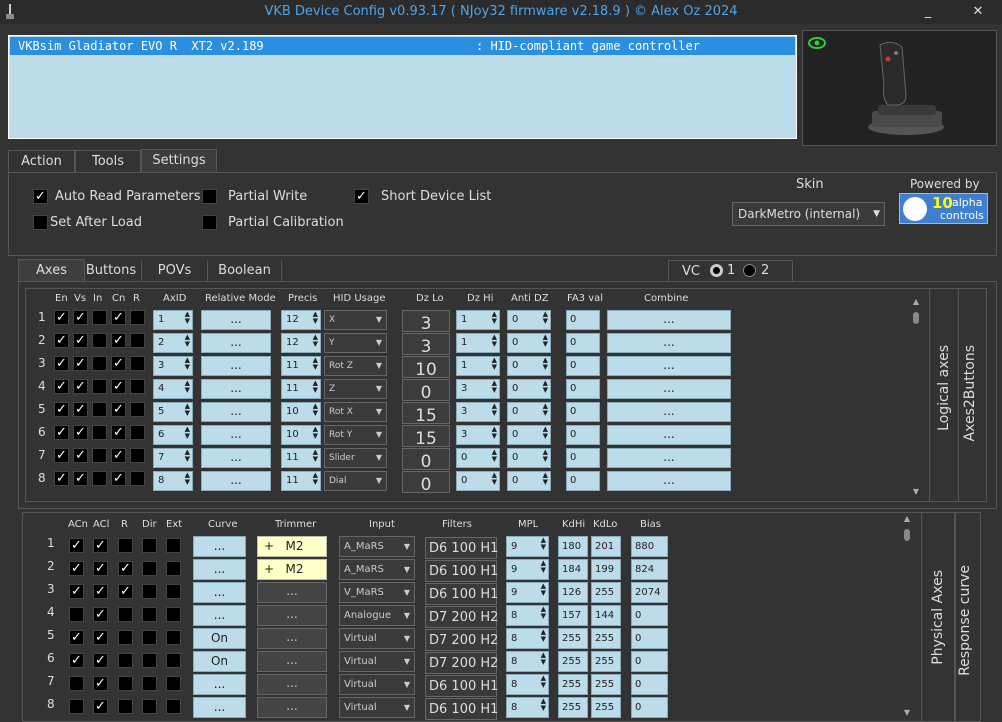 The height and width of the screenshot is (722, 1002). What do you see at coordinates (355, 412) in the screenshot?
I see `hid-usage-select: Rot X ▼` at bounding box center [355, 412].